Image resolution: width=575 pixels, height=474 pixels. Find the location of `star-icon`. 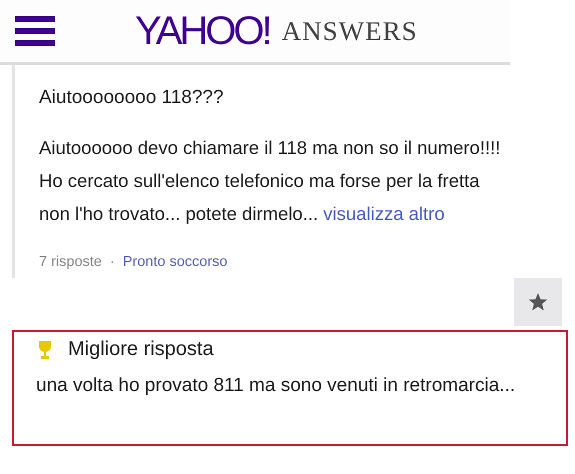

star-icon is located at coordinates (538, 302).